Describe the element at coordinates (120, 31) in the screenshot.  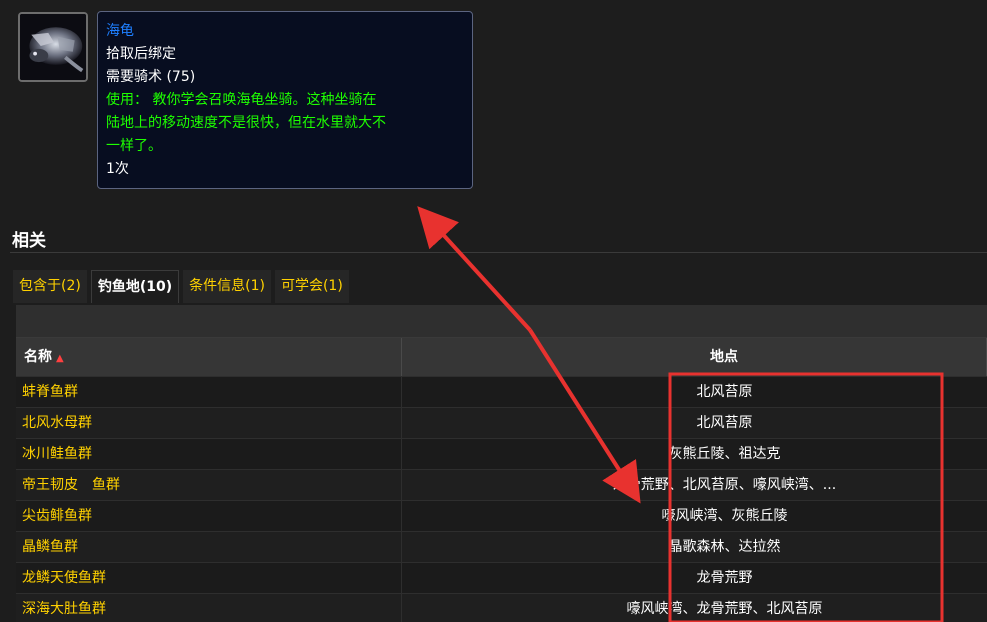
I see `item-name: 海龟` at that location.